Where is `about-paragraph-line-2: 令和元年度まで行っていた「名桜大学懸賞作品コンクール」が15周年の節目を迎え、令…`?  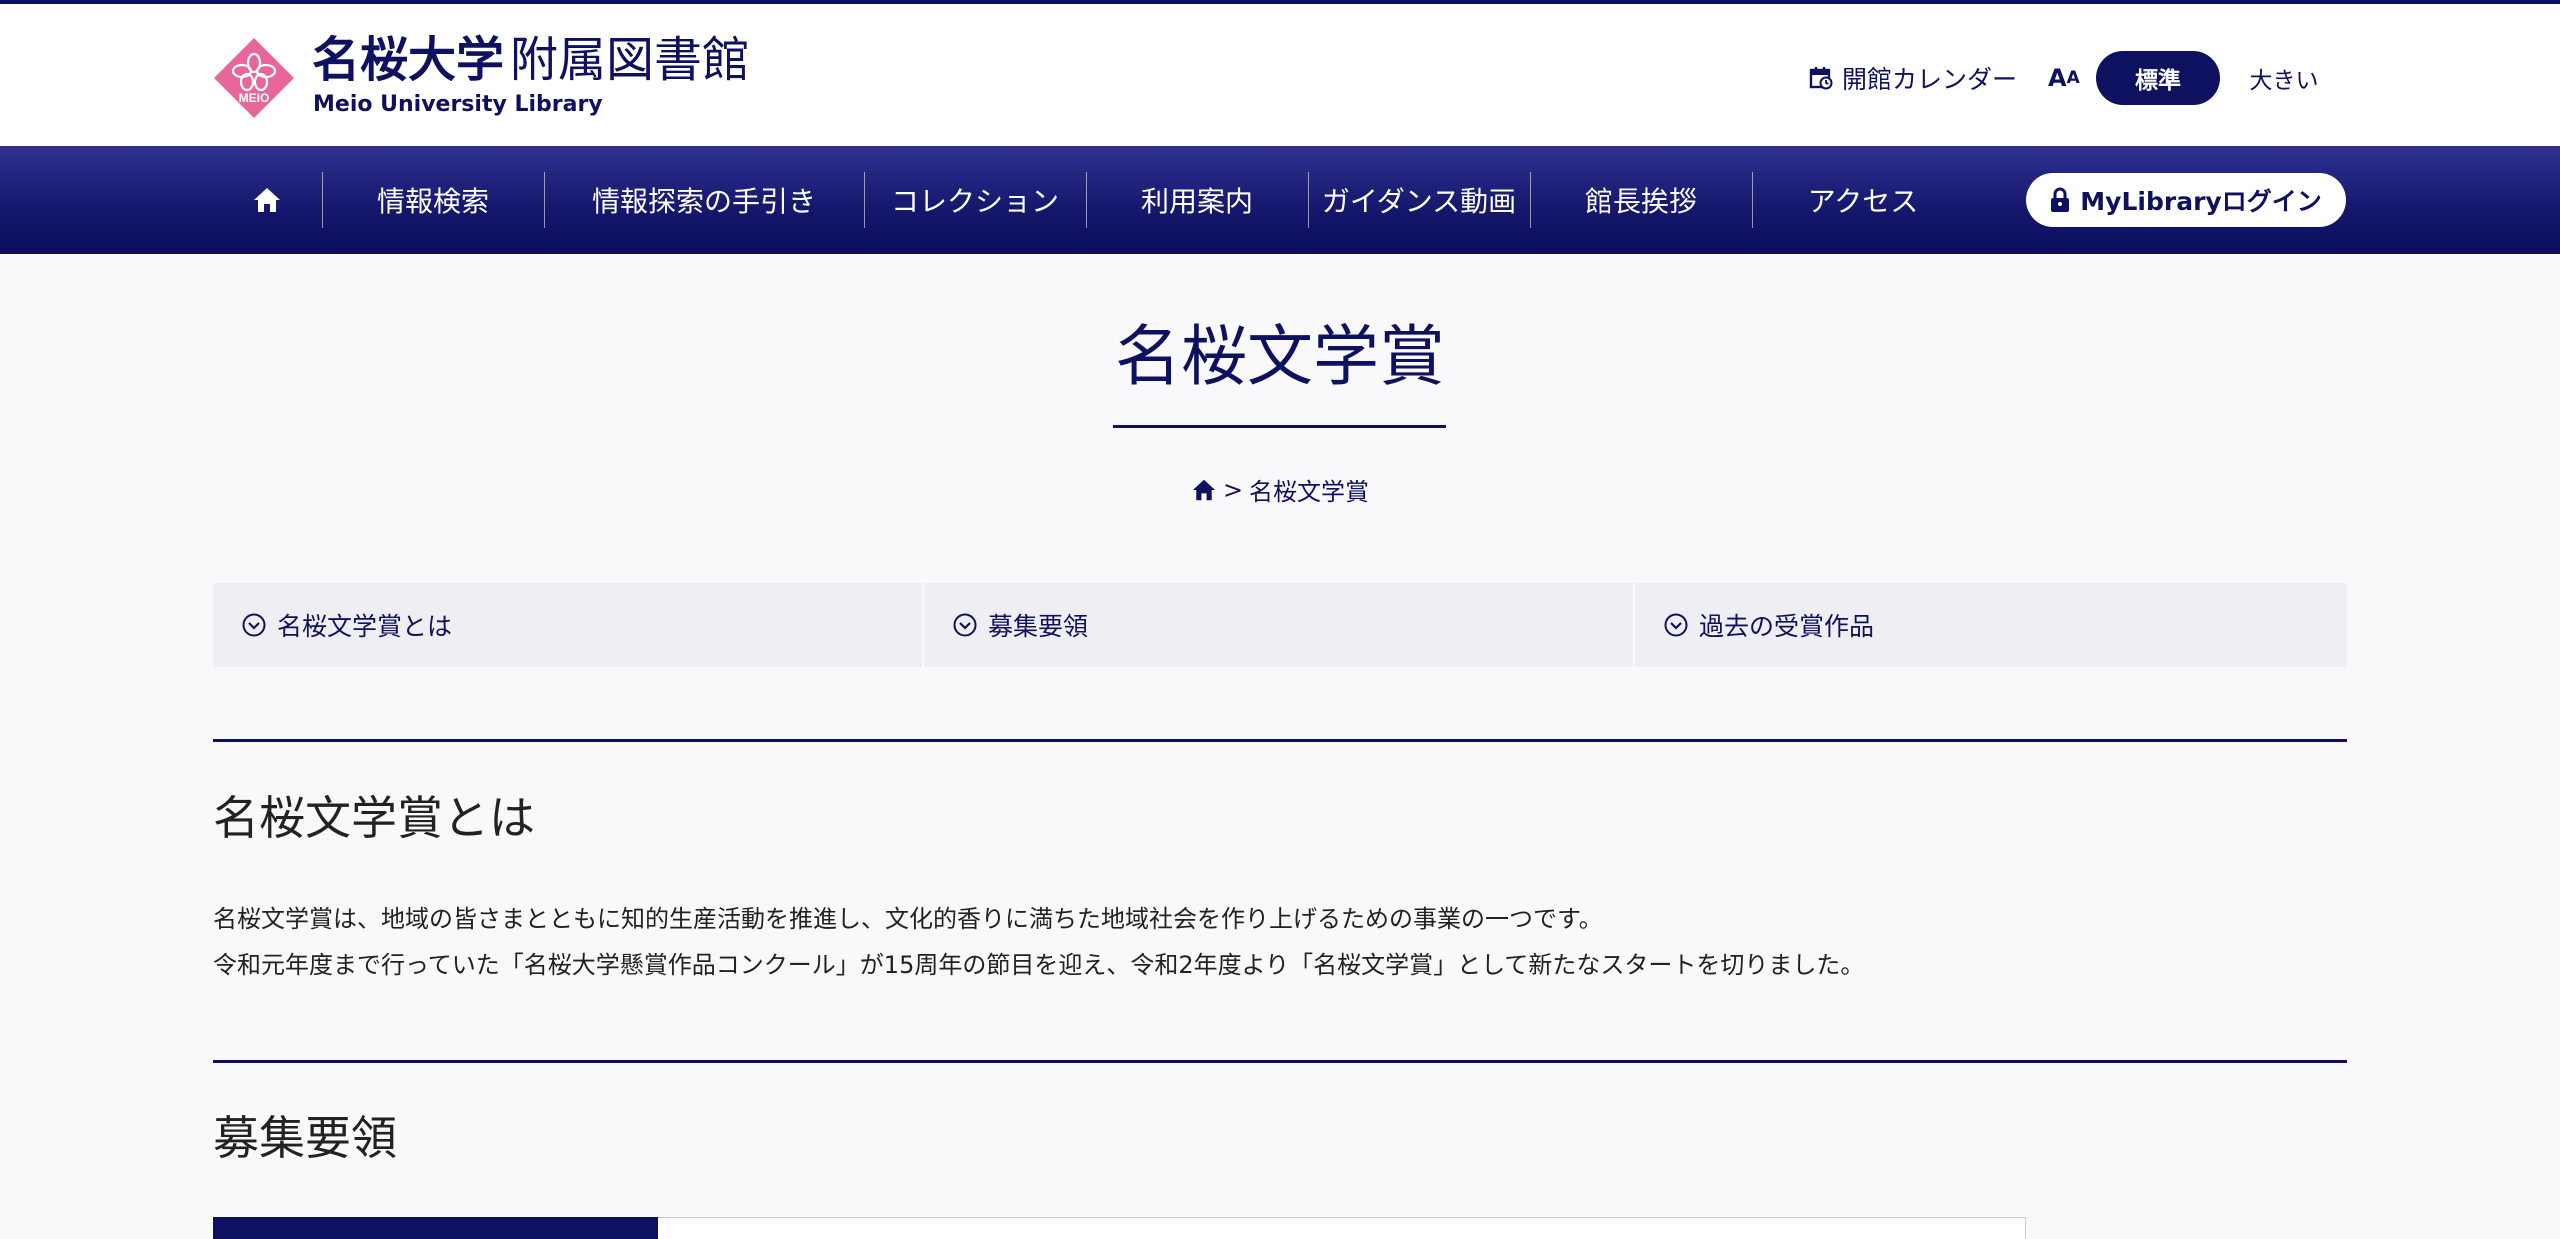
about-paragraph-line-2: 令和元年度まで行っていた「名桜大学懸賞作品コンクール」が15周年の節目を迎え、令… is located at coordinates (1039, 965).